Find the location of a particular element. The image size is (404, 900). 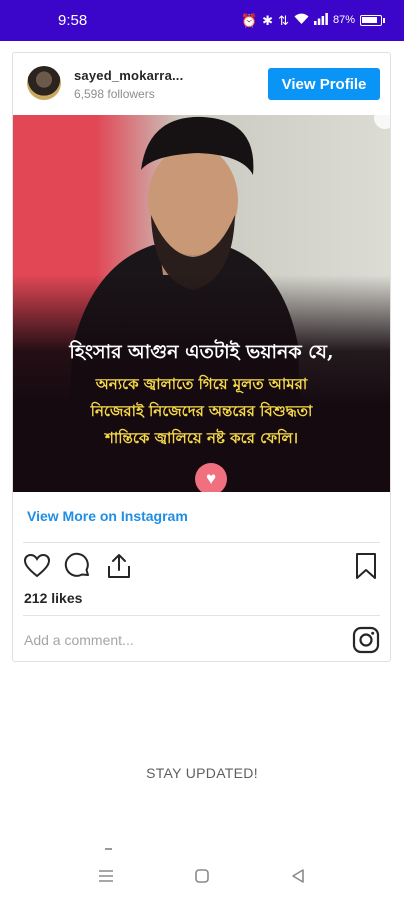

heart-badge-icon: ♥ is located at coordinates (211, 477).